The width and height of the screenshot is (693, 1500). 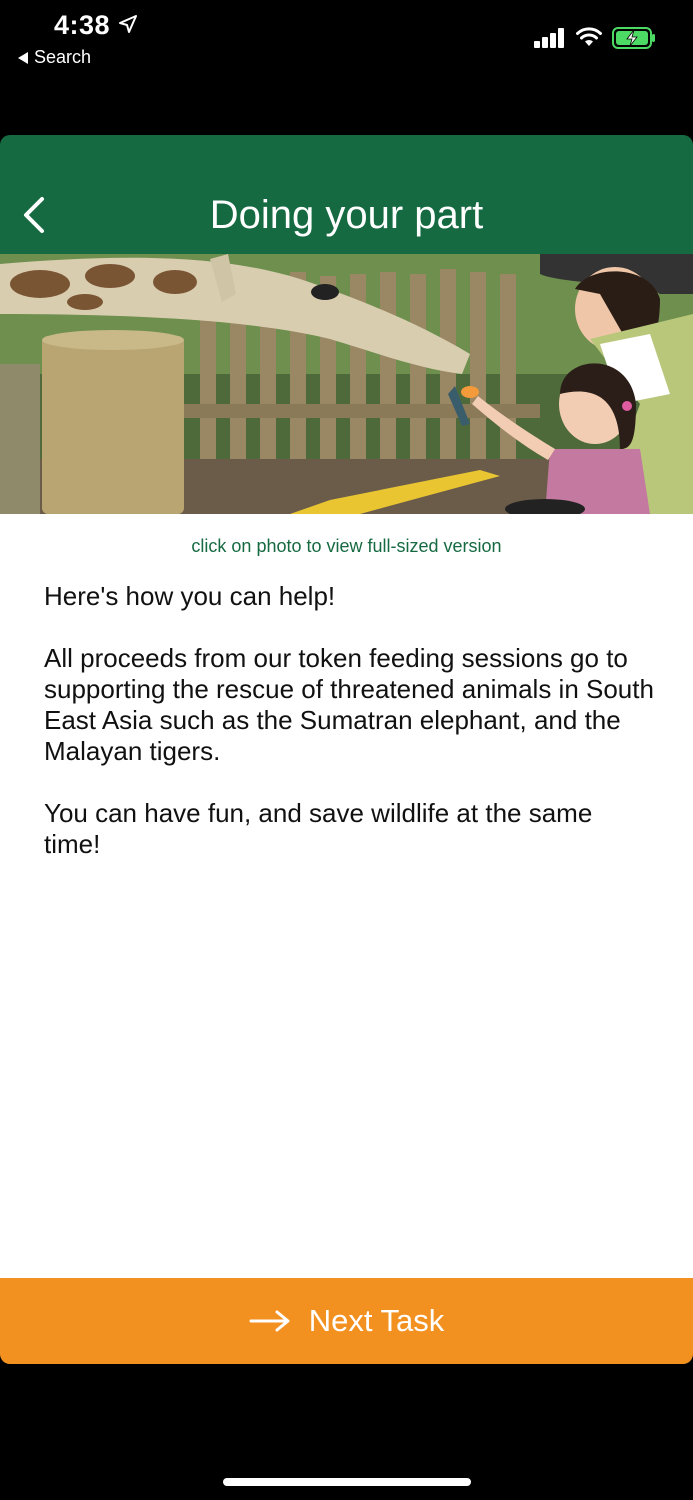 I want to click on home-indicator, so click(x=347, y=1482).